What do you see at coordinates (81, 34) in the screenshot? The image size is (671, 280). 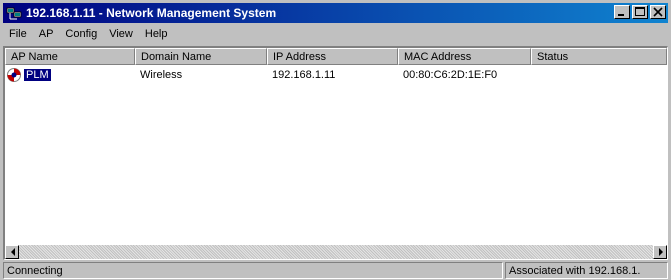 I see `menu-config: Config` at bounding box center [81, 34].